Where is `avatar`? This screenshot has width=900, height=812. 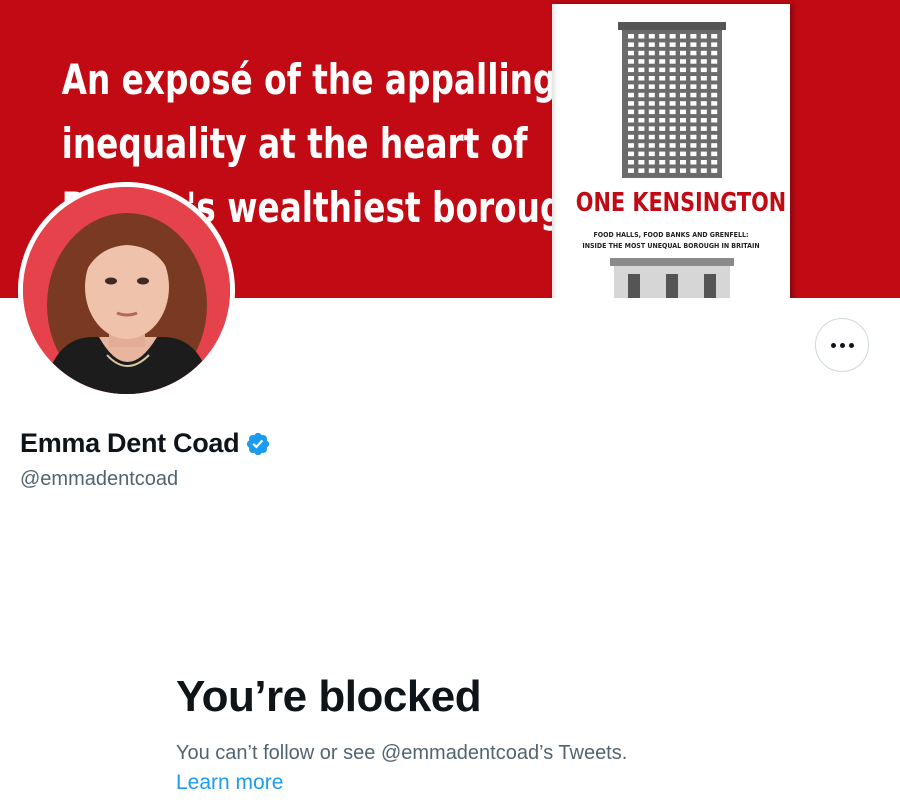
avatar is located at coordinates (126, 290).